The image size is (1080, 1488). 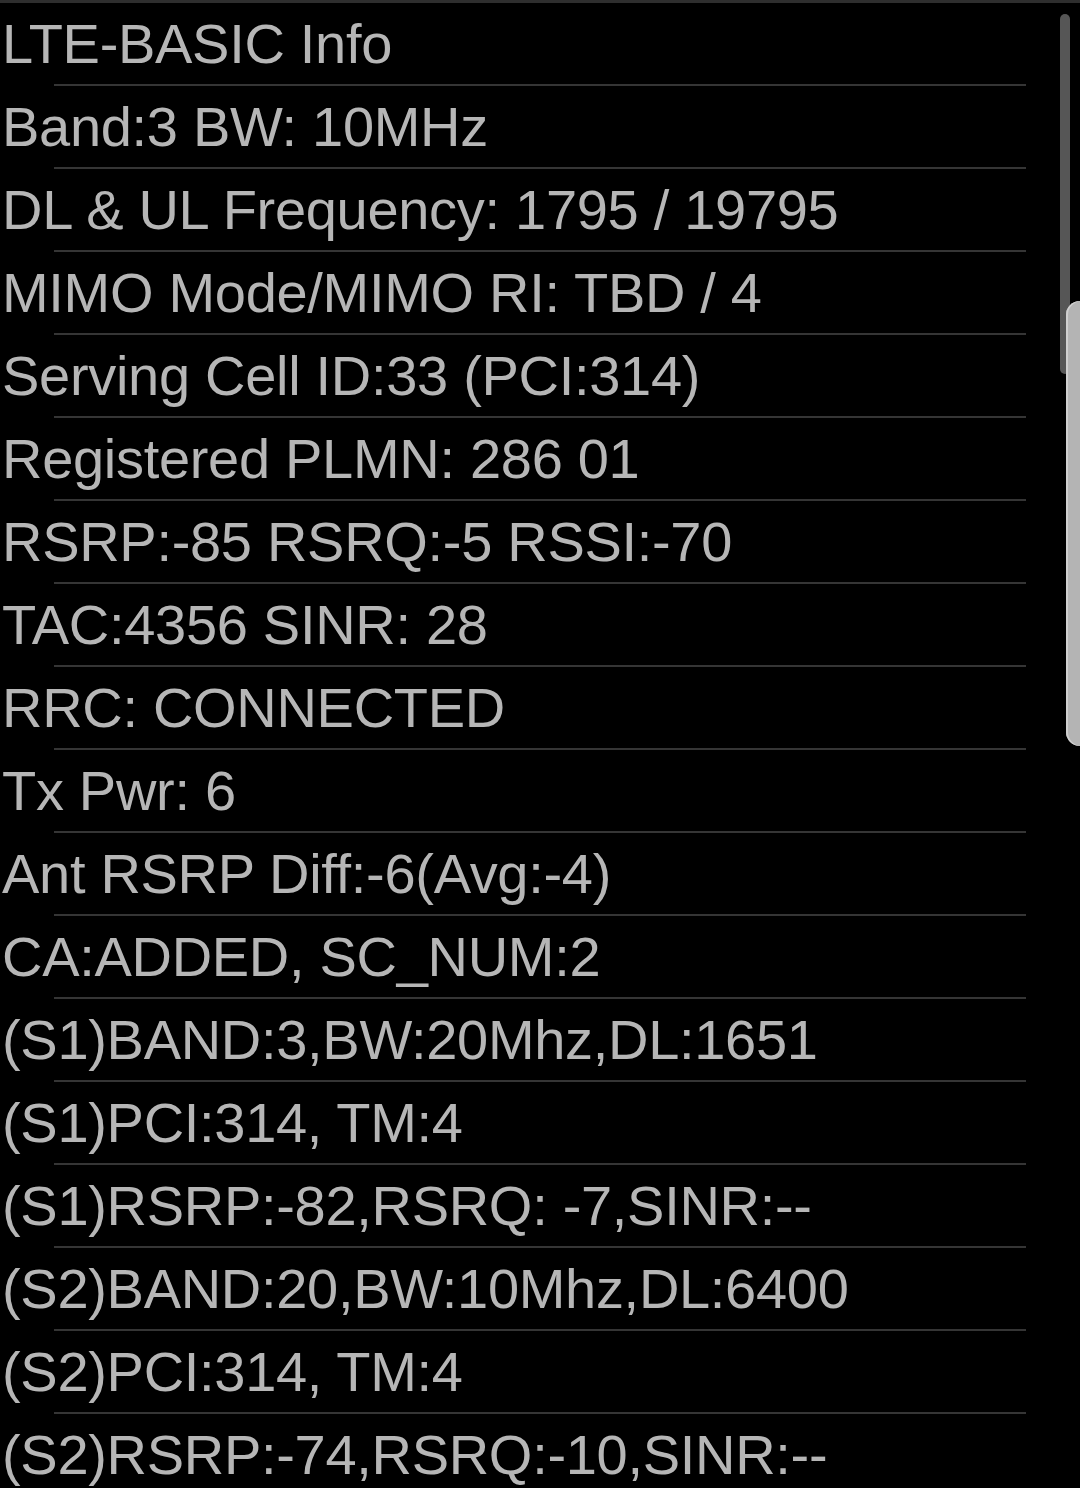 I want to click on info-text: RRC: CONNECTED, so click(x=253, y=707).